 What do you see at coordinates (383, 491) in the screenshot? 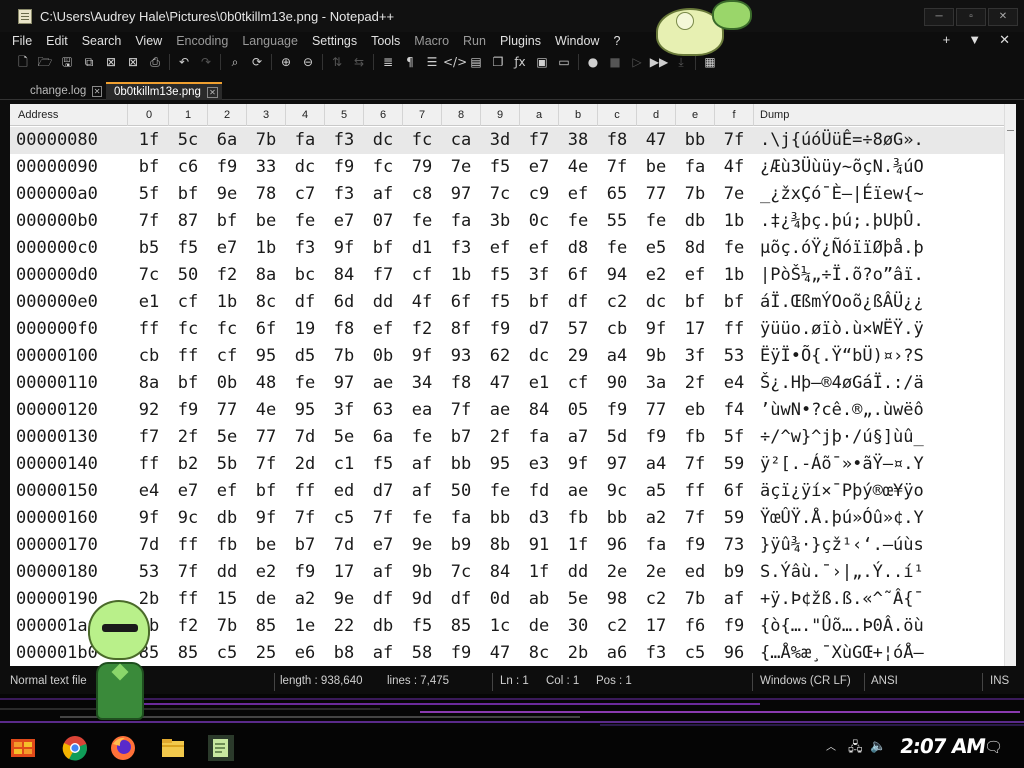
I see `hex-byte-cell: d7` at bounding box center [383, 491].